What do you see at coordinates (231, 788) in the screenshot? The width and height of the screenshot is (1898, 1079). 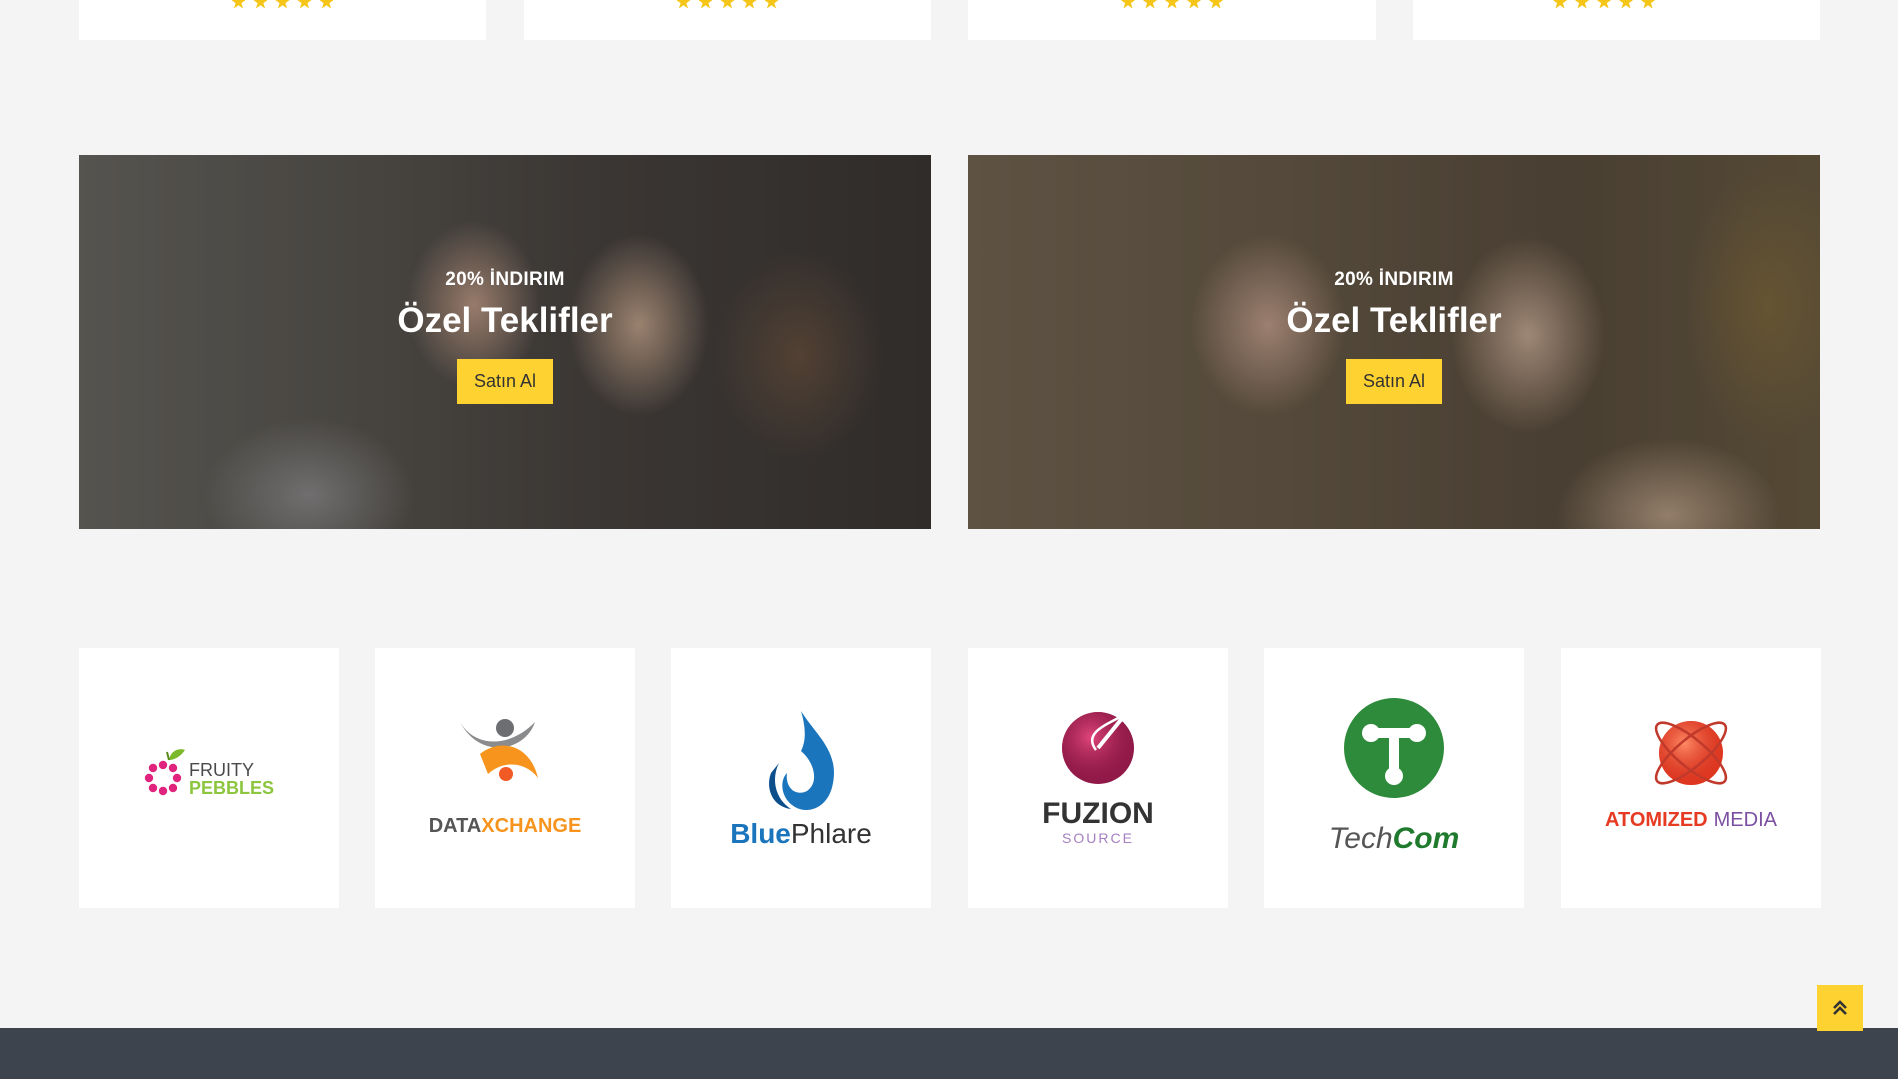 I see `svg-text: PEBBLES` at bounding box center [231, 788].